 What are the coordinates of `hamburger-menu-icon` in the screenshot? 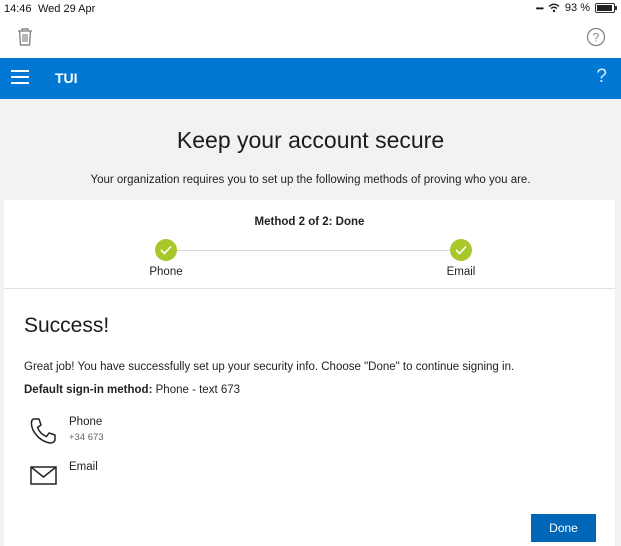 It's located at (20, 78).